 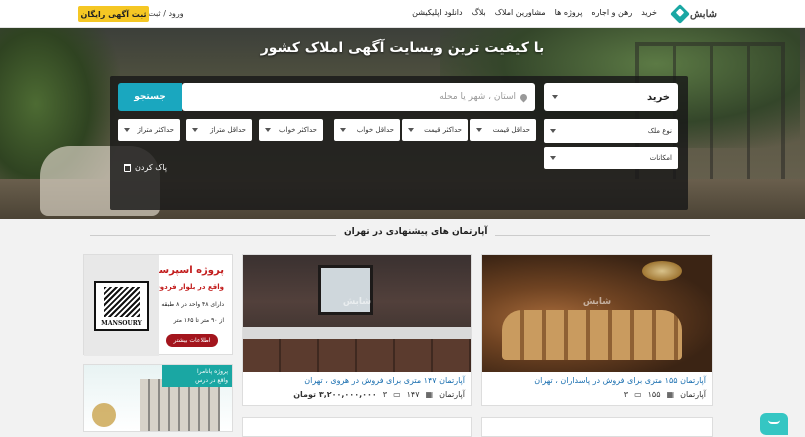 I want to click on chat-smile-icon, so click(x=774, y=422).